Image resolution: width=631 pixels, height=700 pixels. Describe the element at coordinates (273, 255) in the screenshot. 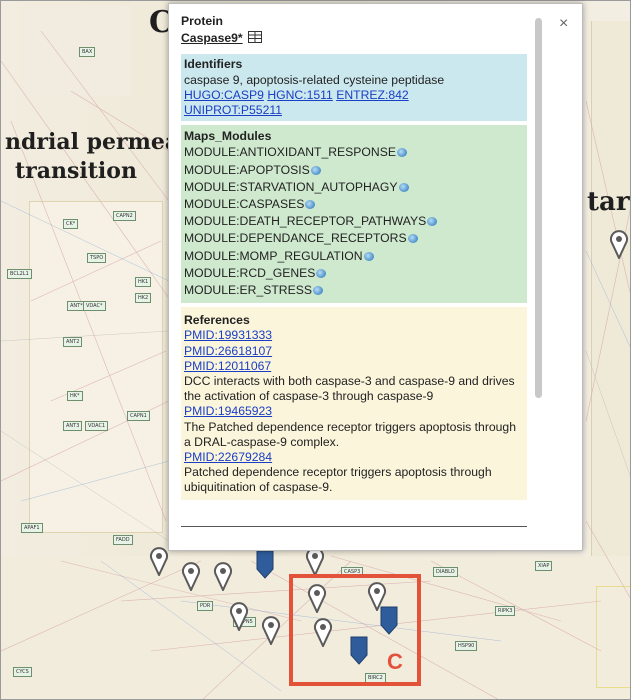

I see `module-label: MODULE:MOMP_REGULATION` at that location.